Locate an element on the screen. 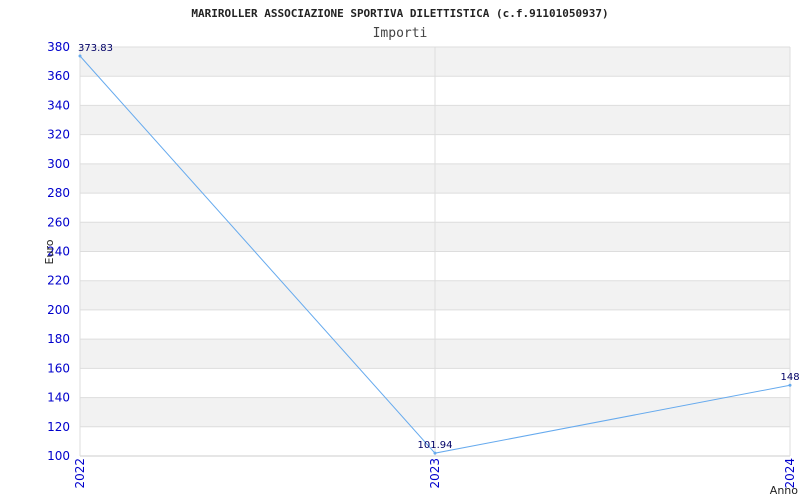  data-label: 373.83 is located at coordinates (95, 48).